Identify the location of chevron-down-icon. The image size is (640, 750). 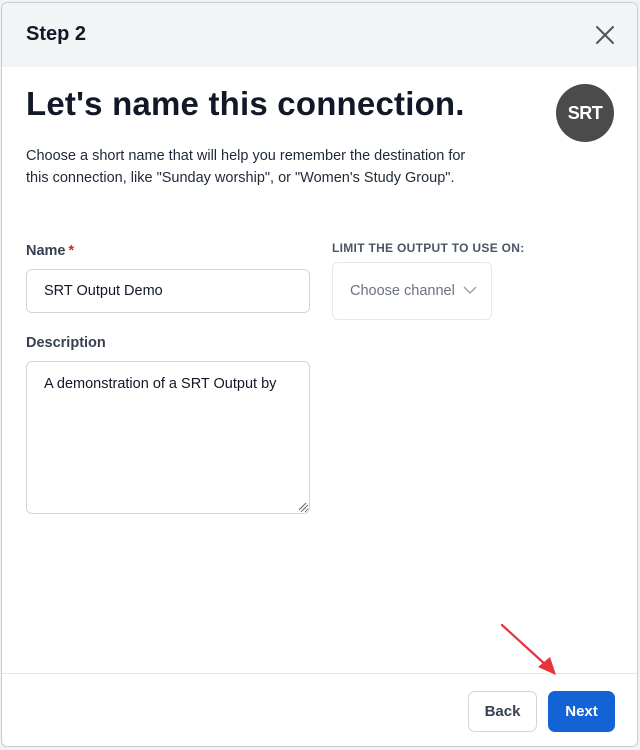
(470, 290).